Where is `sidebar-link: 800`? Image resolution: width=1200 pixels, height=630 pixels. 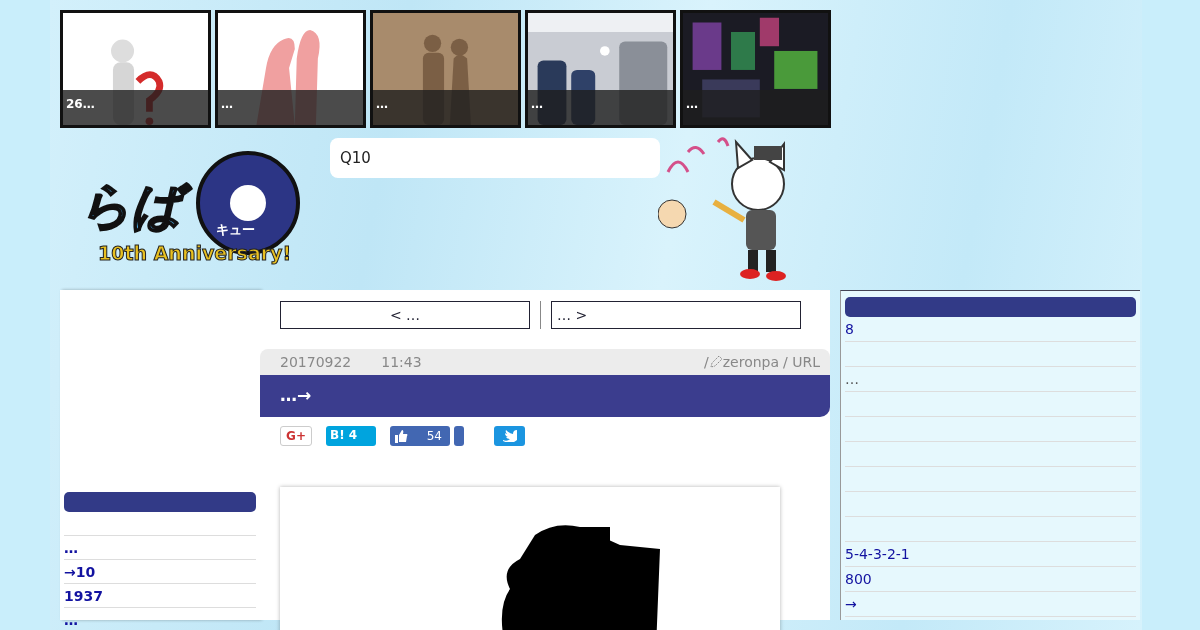 sidebar-link: 800 is located at coordinates (858, 579).